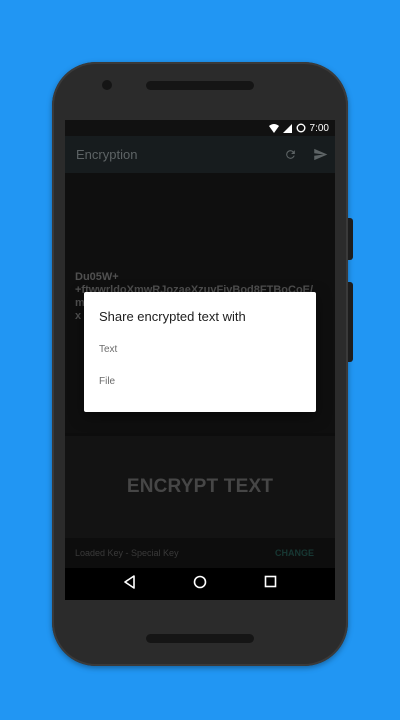 The image size is (400, 720). I want to click on back-icon, so click(130, 584).